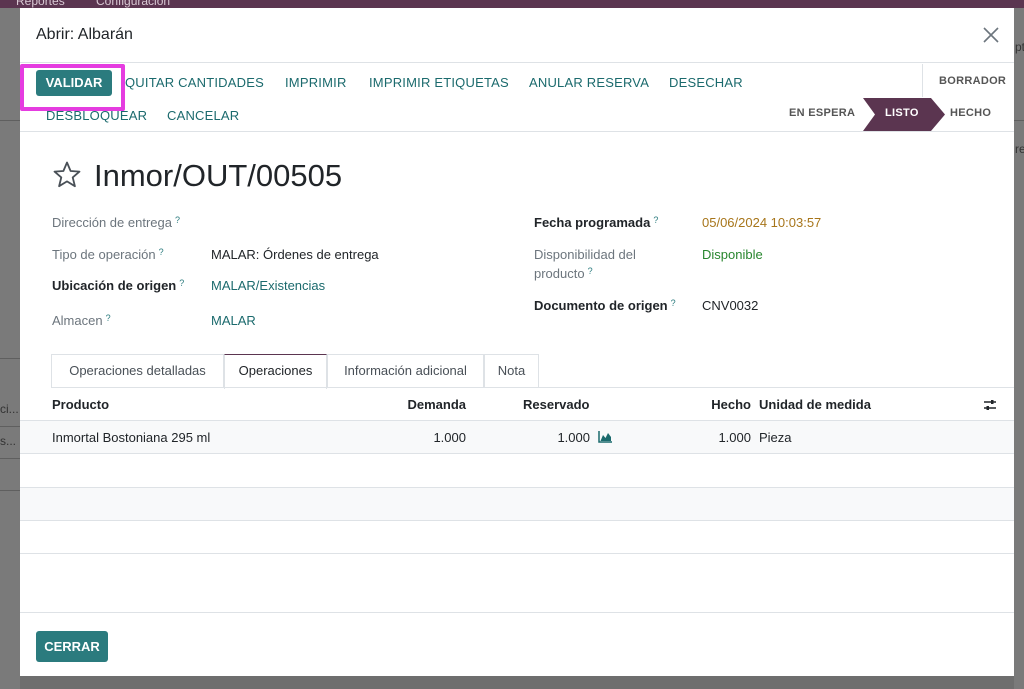 Image resolution: width=1024 pixels, height=689 pixels. I want to click on desechar-button: DESECHAR, so click(706, 82).